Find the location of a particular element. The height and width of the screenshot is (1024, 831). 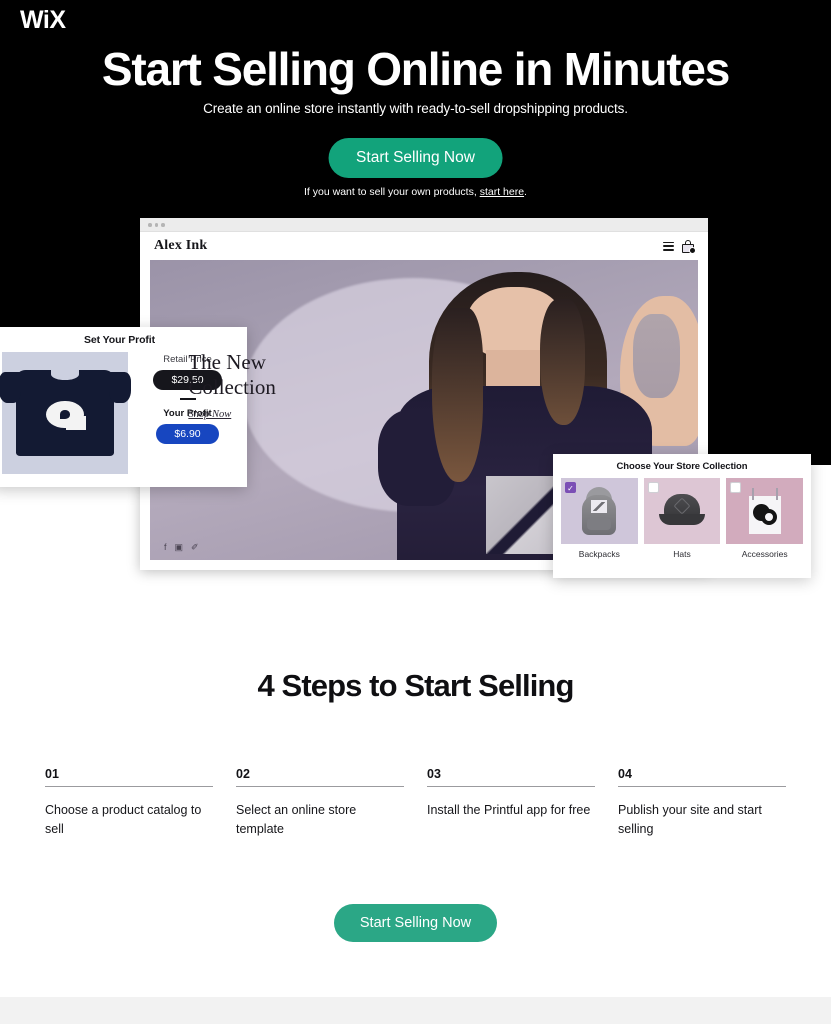

collection-card-title: Choose Your Store Collection is located at coordinates (682, 466).